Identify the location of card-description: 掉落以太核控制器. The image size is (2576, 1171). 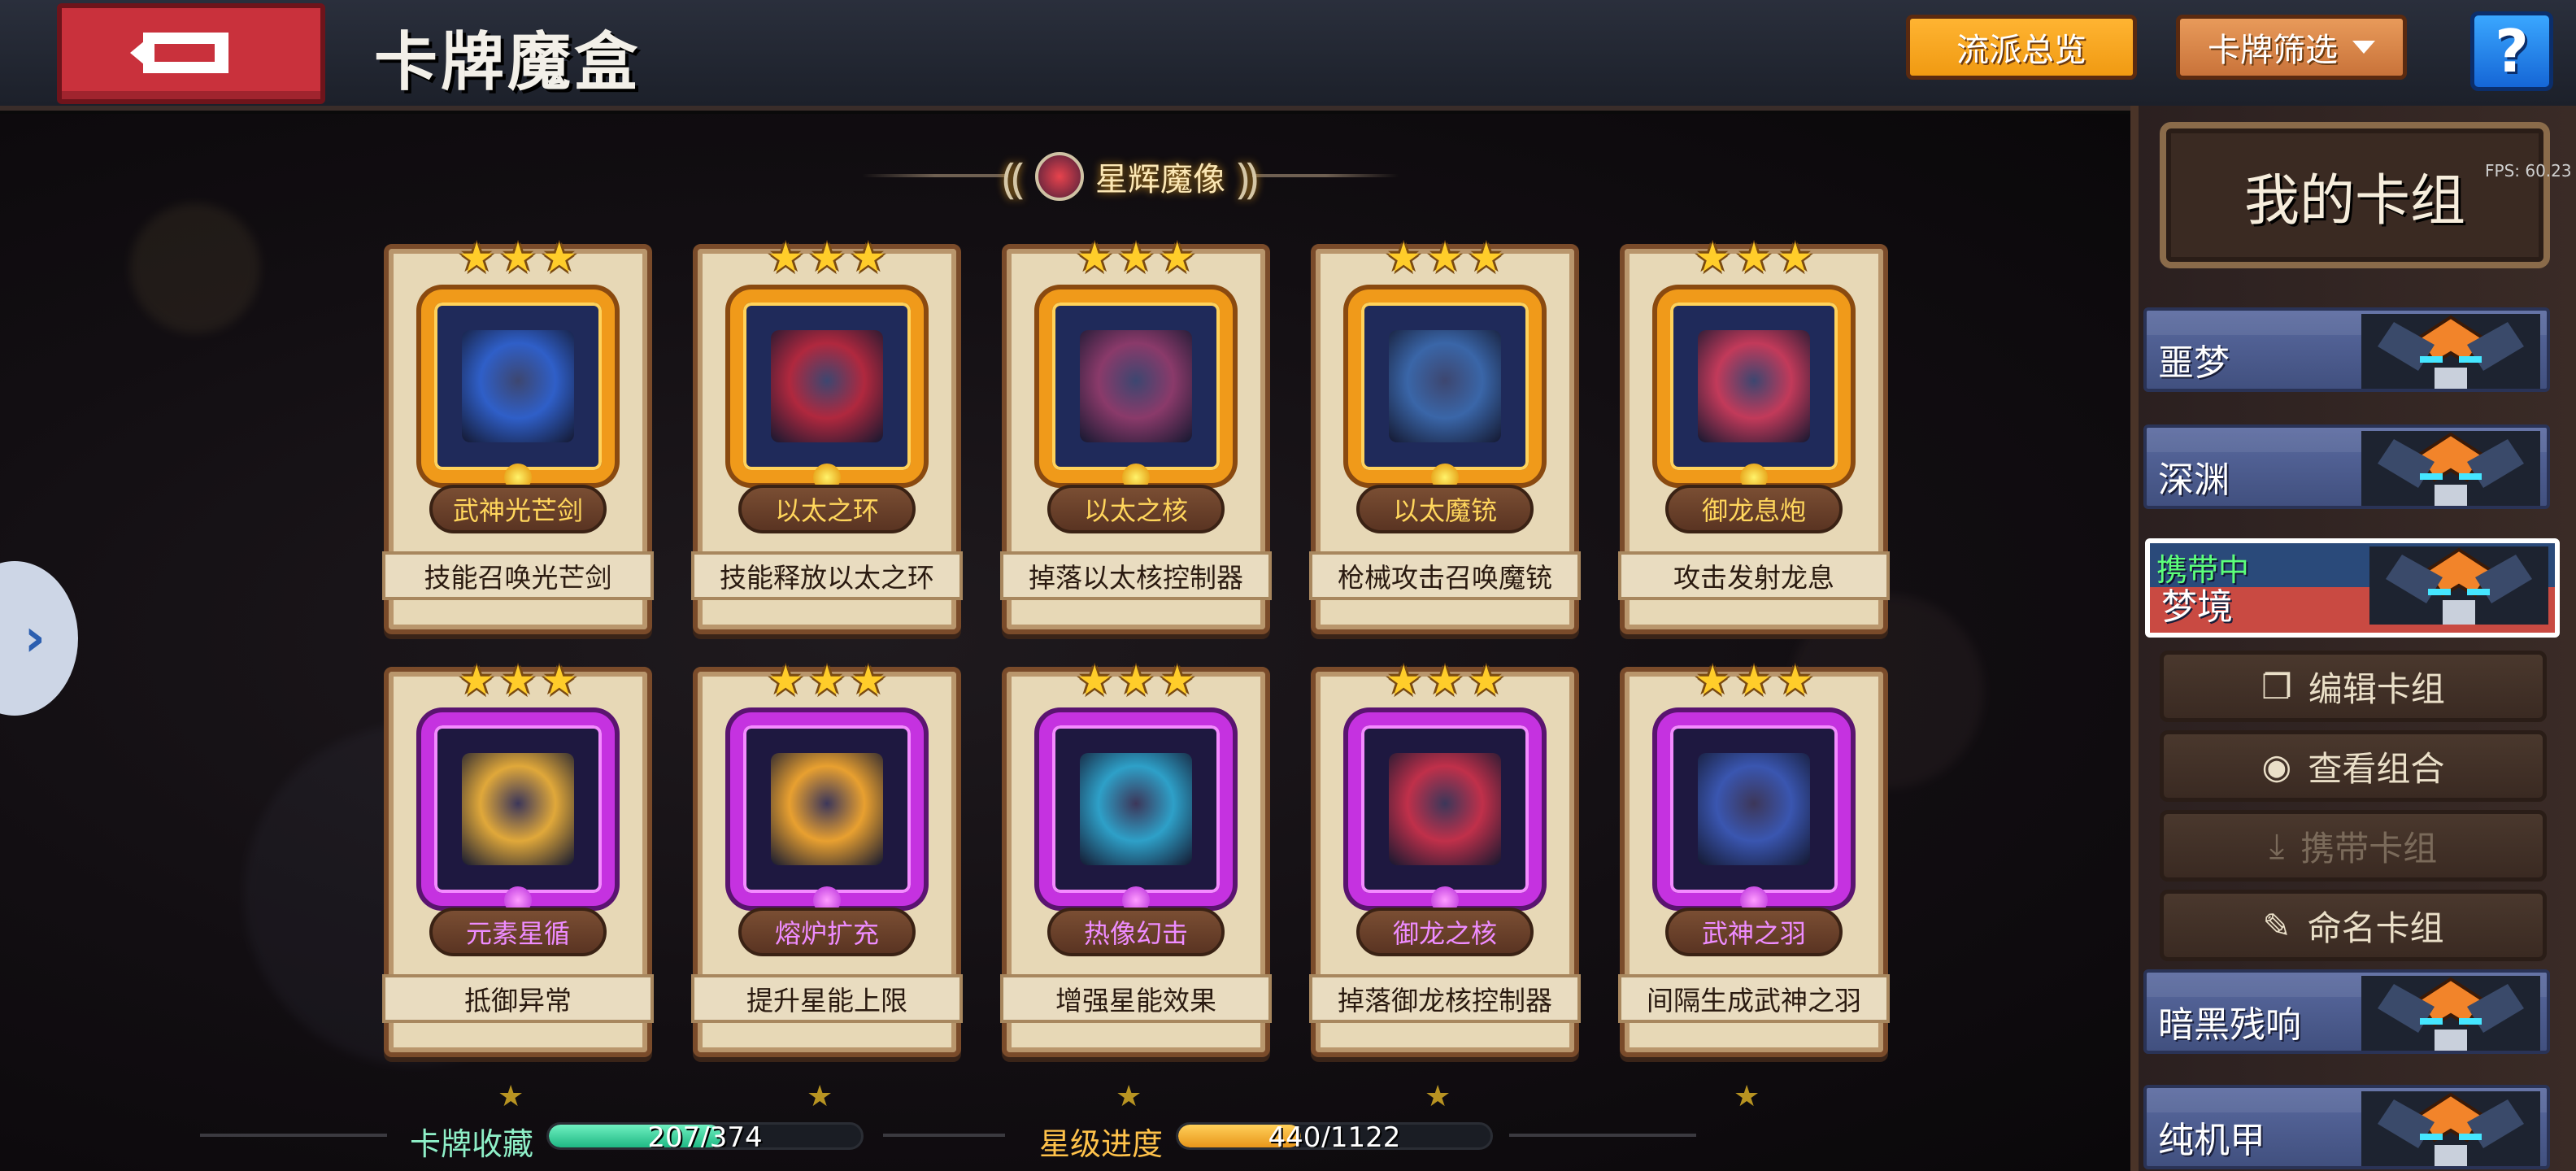
(1136, 576).